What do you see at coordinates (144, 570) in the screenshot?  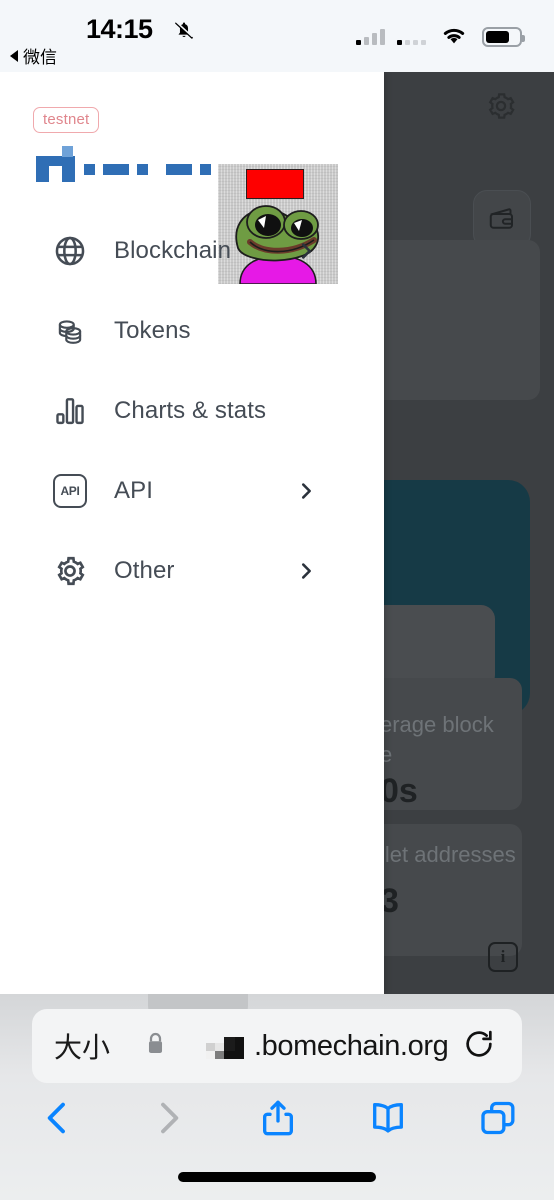 I see `sidebar-item-label: Other` at bounding box center [144, 570].